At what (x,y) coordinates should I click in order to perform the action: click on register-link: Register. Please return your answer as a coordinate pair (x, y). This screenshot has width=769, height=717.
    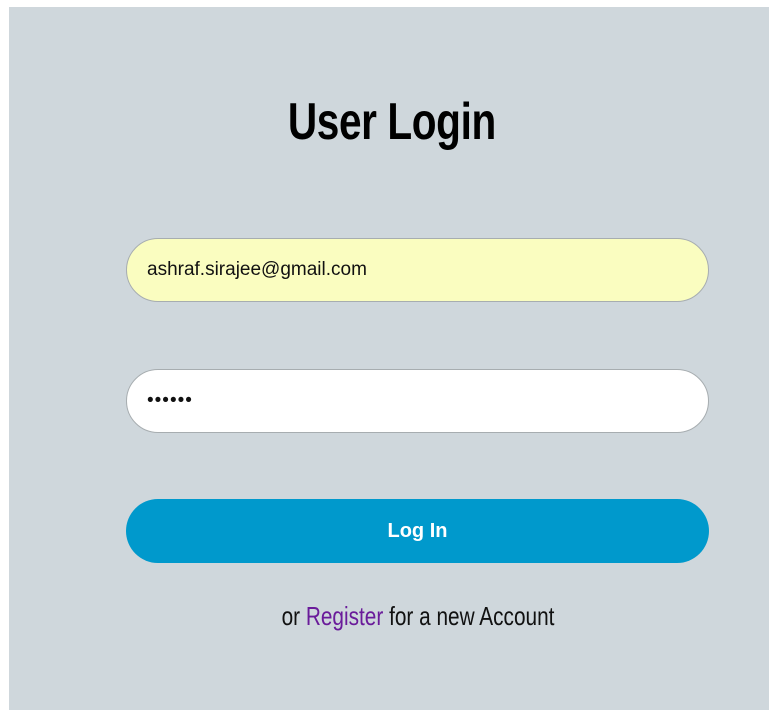
    Looking at the image, I should click on (344, 616).